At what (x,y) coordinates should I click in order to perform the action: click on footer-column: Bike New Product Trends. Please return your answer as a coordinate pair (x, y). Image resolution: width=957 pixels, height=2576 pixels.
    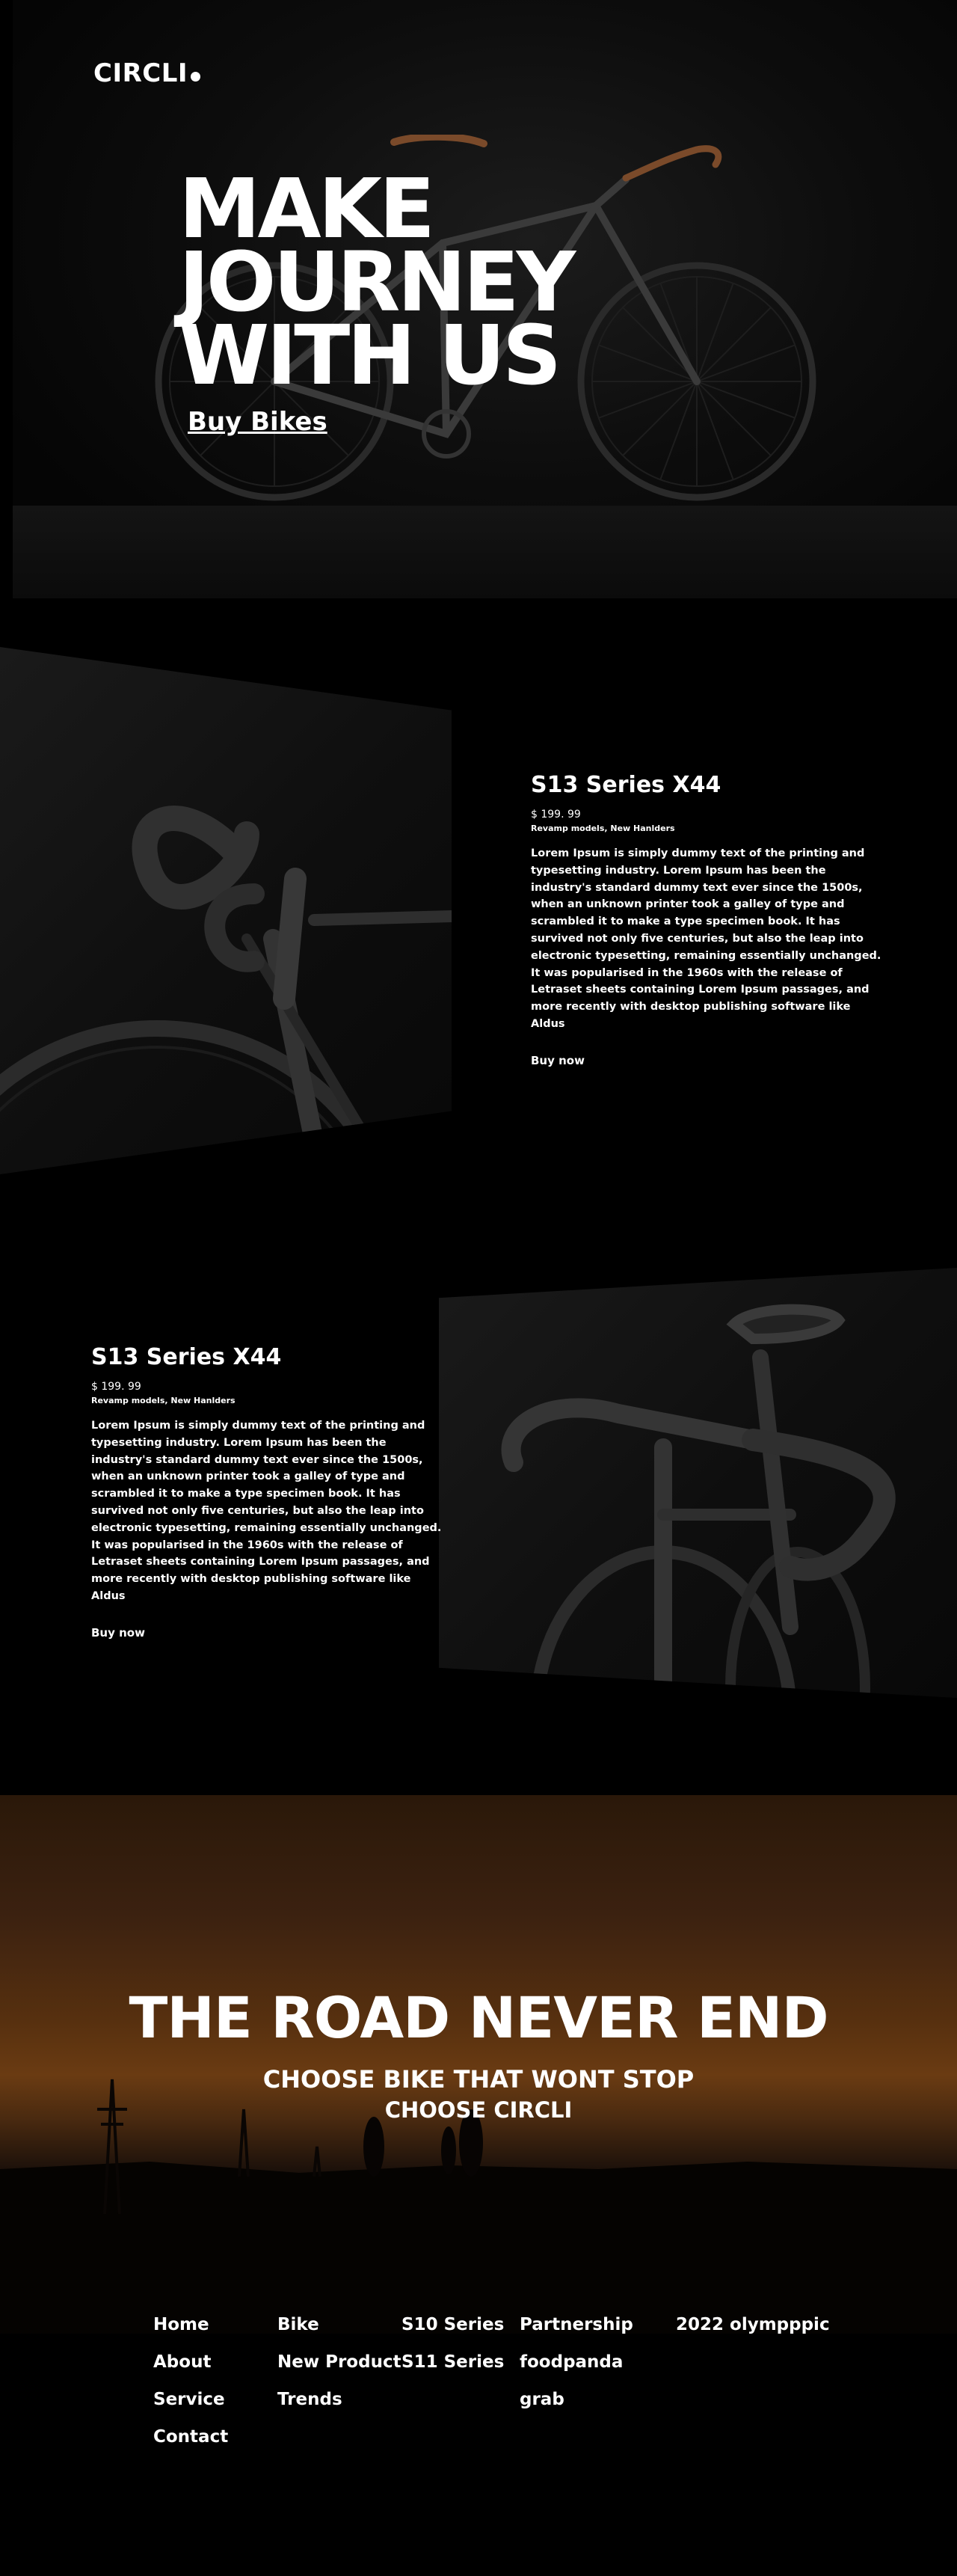
    Looking at the image, I should click on (339, 2369).